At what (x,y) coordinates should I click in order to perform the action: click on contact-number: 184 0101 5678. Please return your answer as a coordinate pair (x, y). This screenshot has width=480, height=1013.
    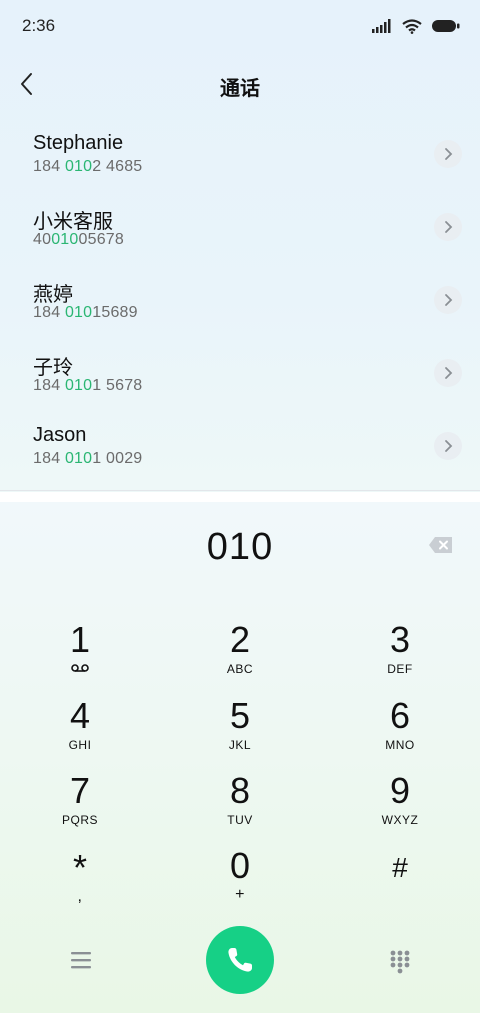
    Looking at the image, I should click on (88, 385).